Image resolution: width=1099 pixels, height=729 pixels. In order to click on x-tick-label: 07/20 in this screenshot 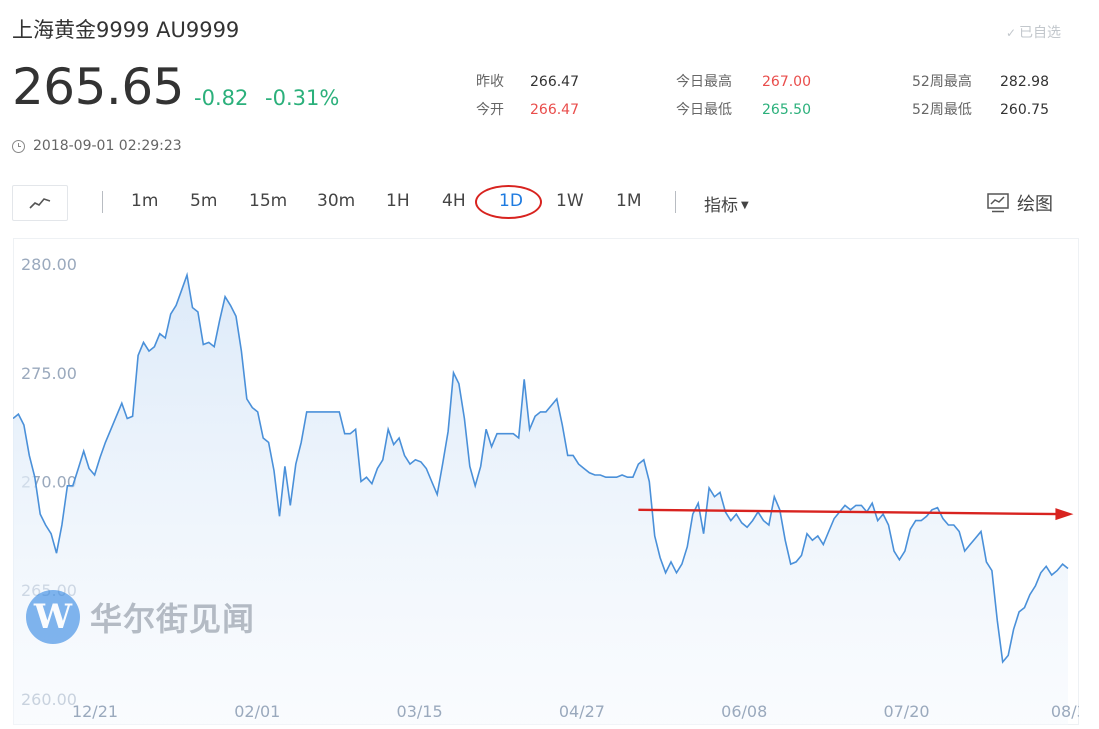, I will do `click(906, 711)`.